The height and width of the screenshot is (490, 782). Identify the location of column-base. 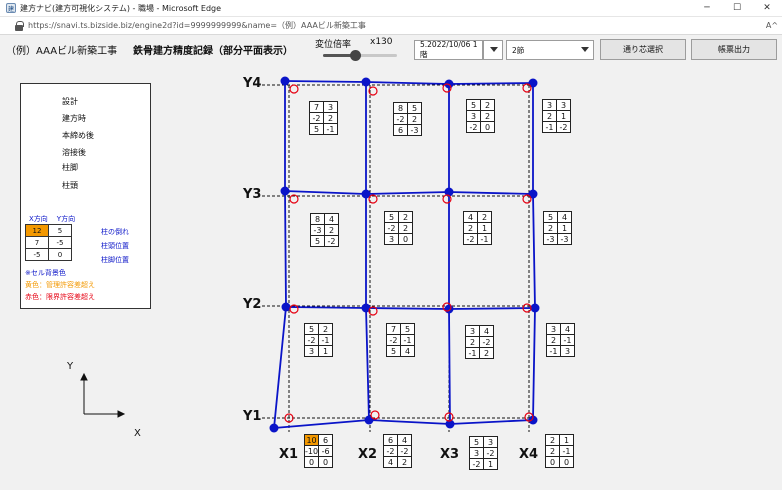
(294, 89).